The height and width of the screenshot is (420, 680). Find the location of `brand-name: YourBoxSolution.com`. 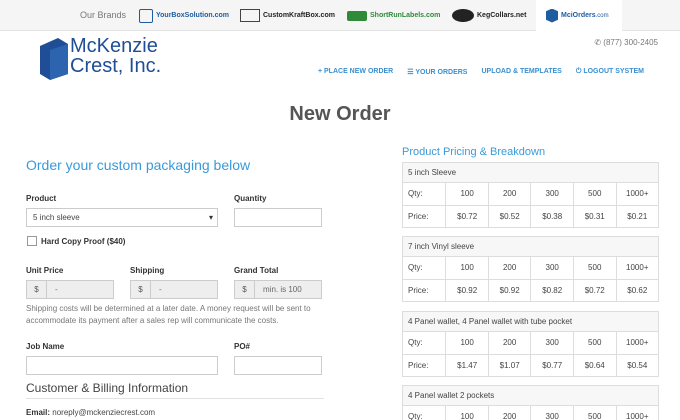

brand-name: YourBoxSolution.com is located at coordinates (192, 15).